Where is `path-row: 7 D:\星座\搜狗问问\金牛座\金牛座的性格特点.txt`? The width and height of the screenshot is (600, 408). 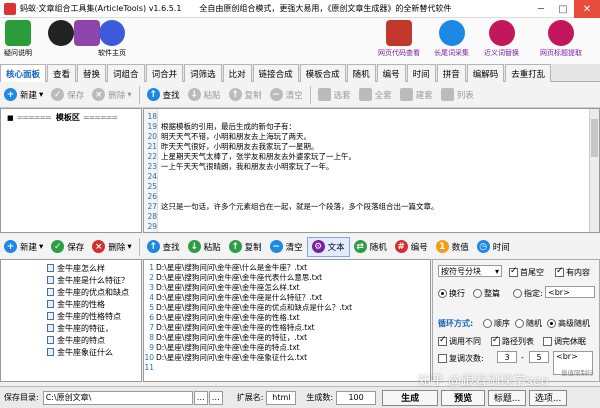
path-row: 7 D:\星座\搜狗问问\金牛座\金牛座的性格特点.txt is located at coordinates (229, 327).